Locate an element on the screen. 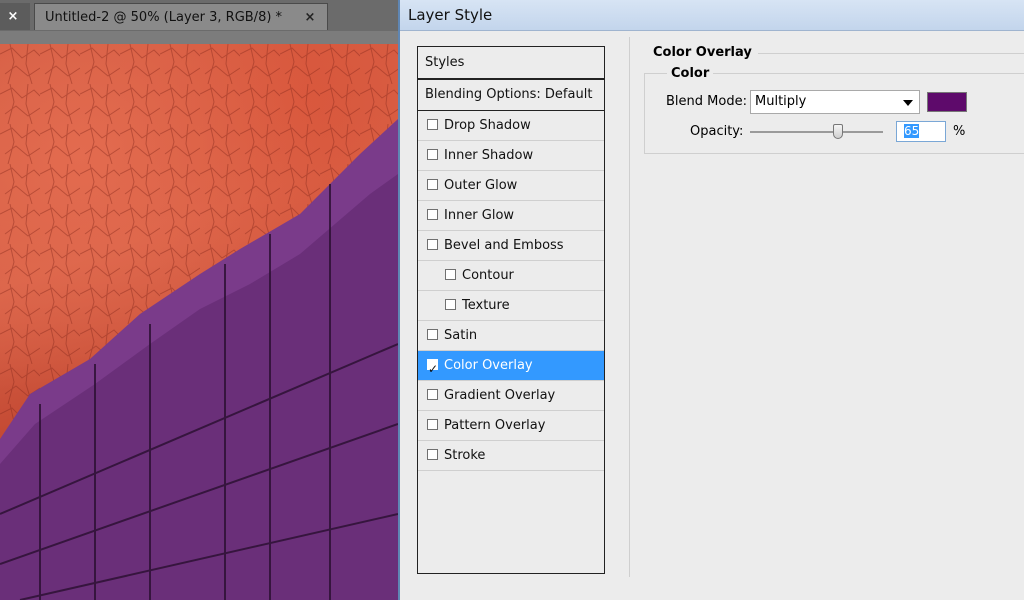 The image size is (1024, 600). blend-mode-label: Blend Mode: is located at coordinates (706, 101).